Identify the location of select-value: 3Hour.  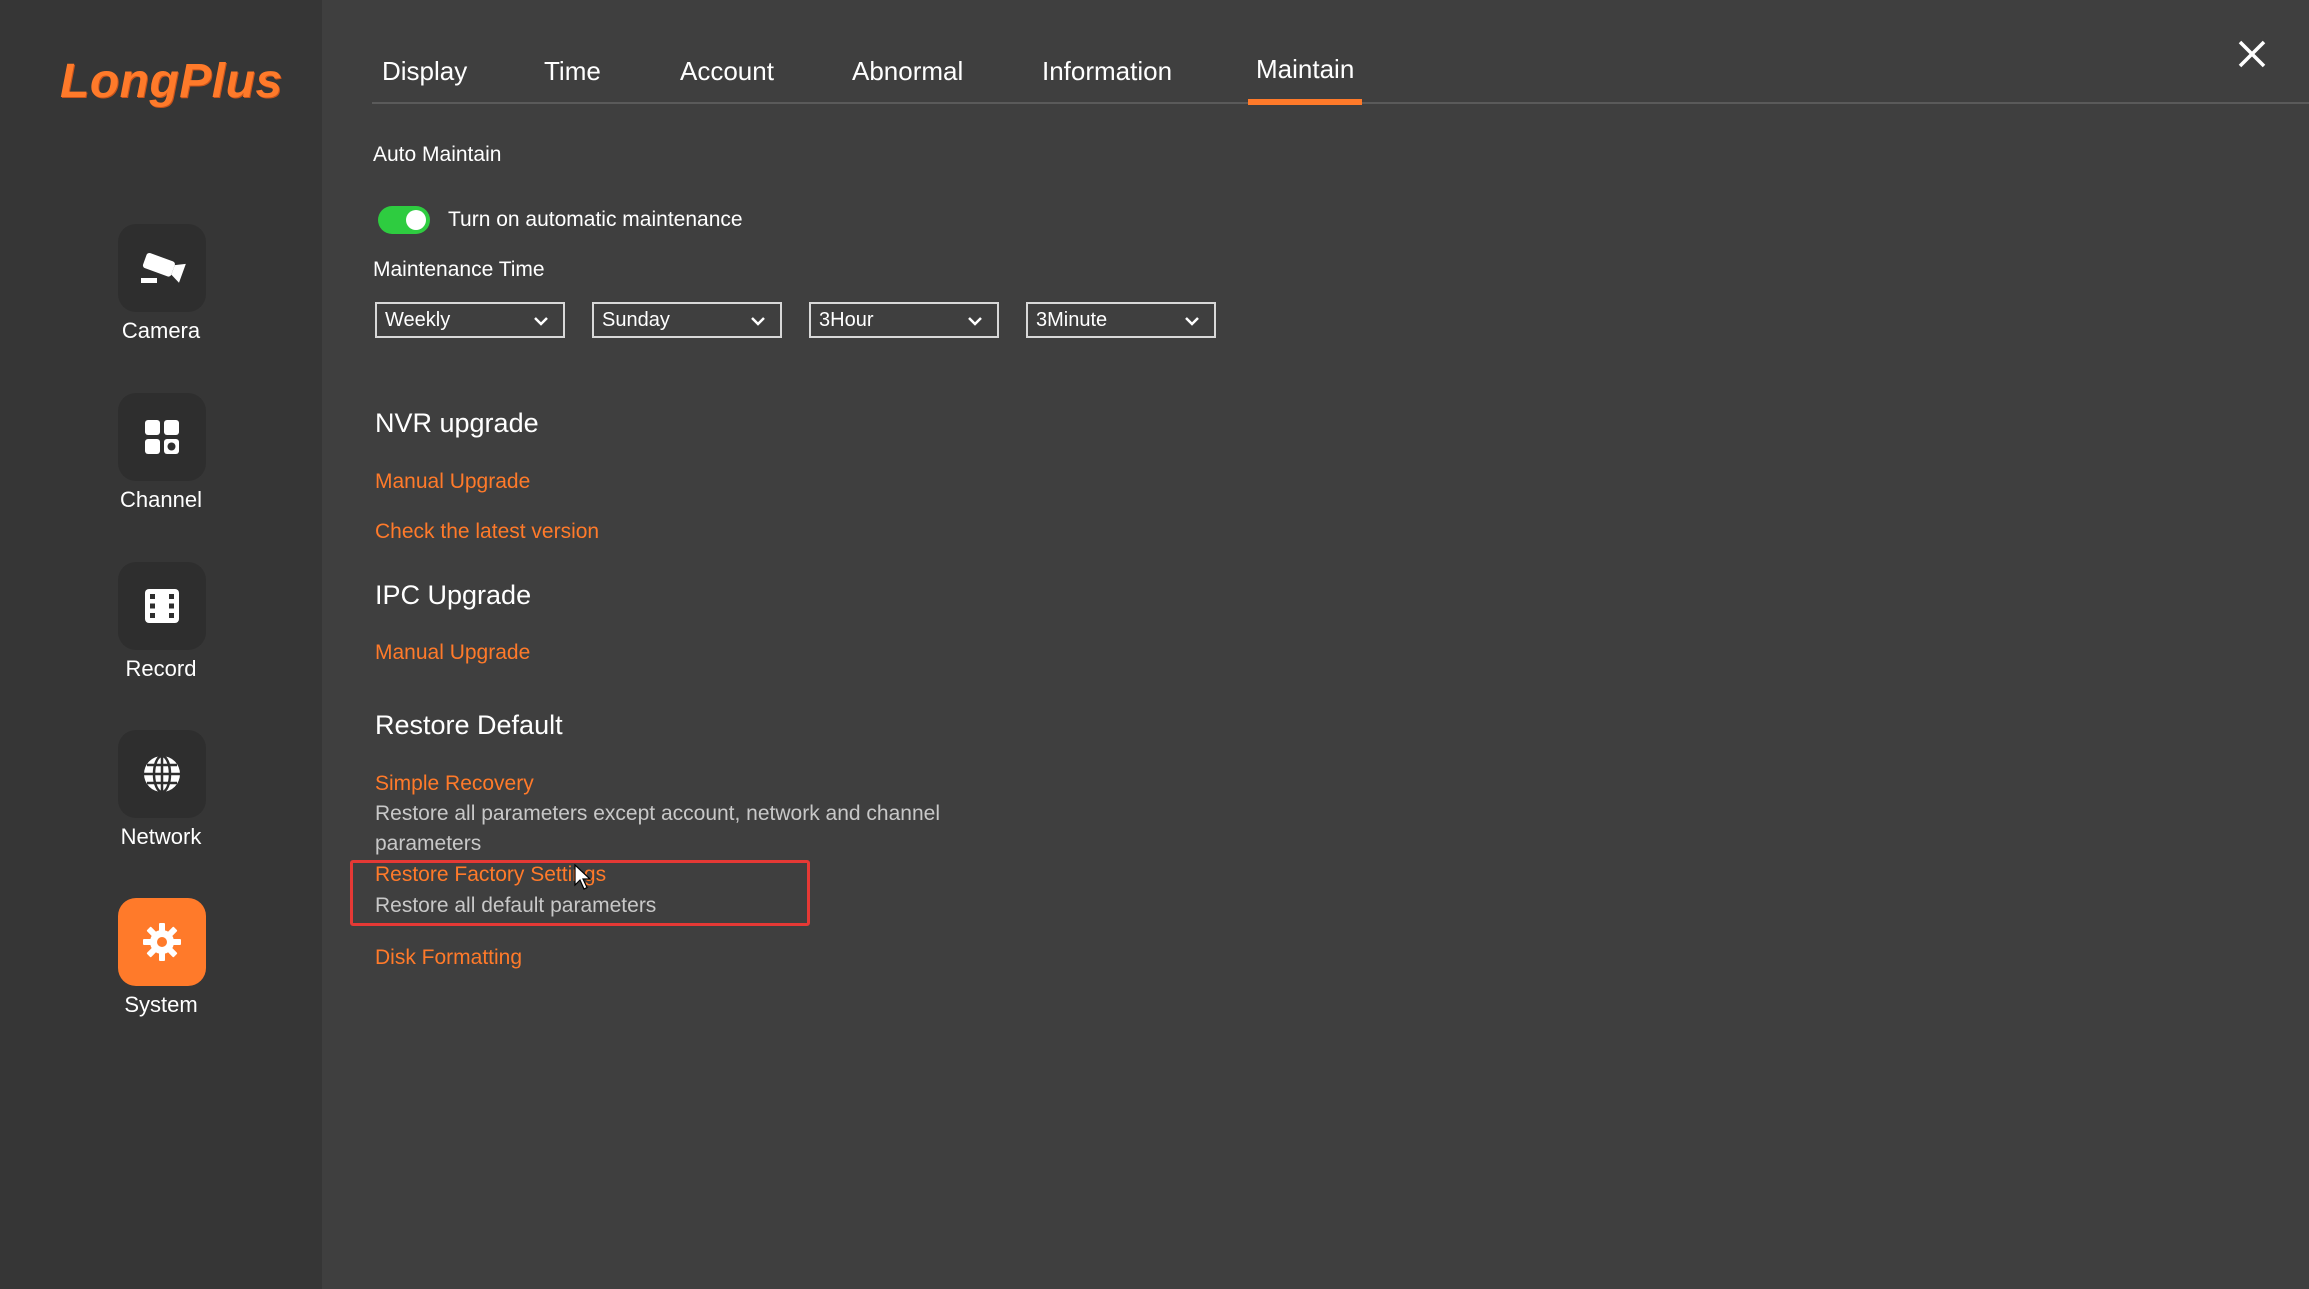
(846, 320).